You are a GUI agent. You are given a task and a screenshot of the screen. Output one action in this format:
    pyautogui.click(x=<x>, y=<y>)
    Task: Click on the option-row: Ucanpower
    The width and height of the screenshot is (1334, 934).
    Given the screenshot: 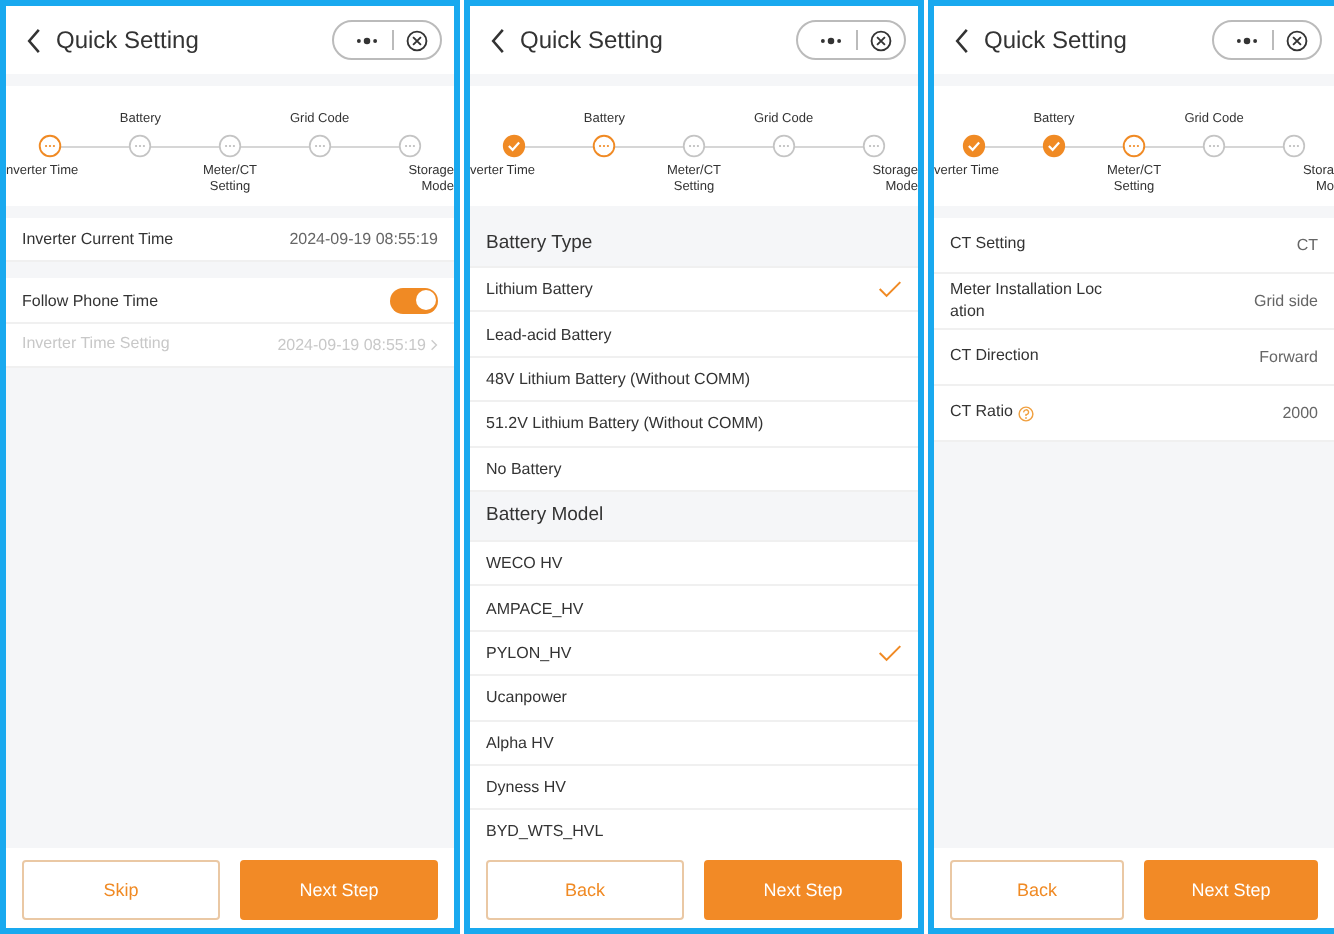 What is the action you would take?
    pyautogui.click(x=694, y=699)
    